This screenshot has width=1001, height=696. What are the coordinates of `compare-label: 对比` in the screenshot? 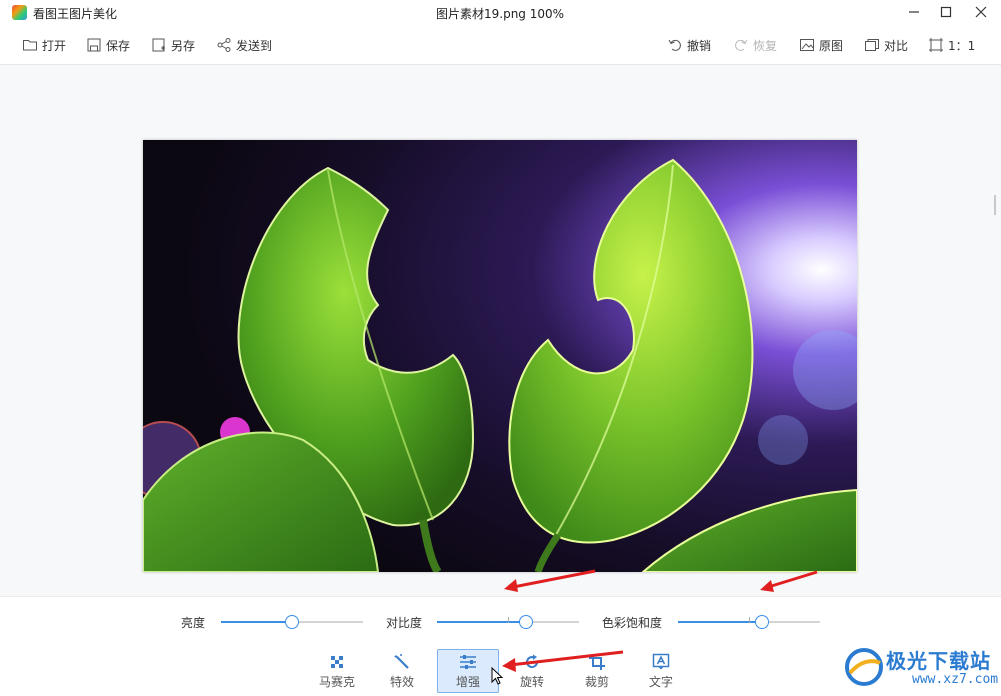 It's located at (896, 45).